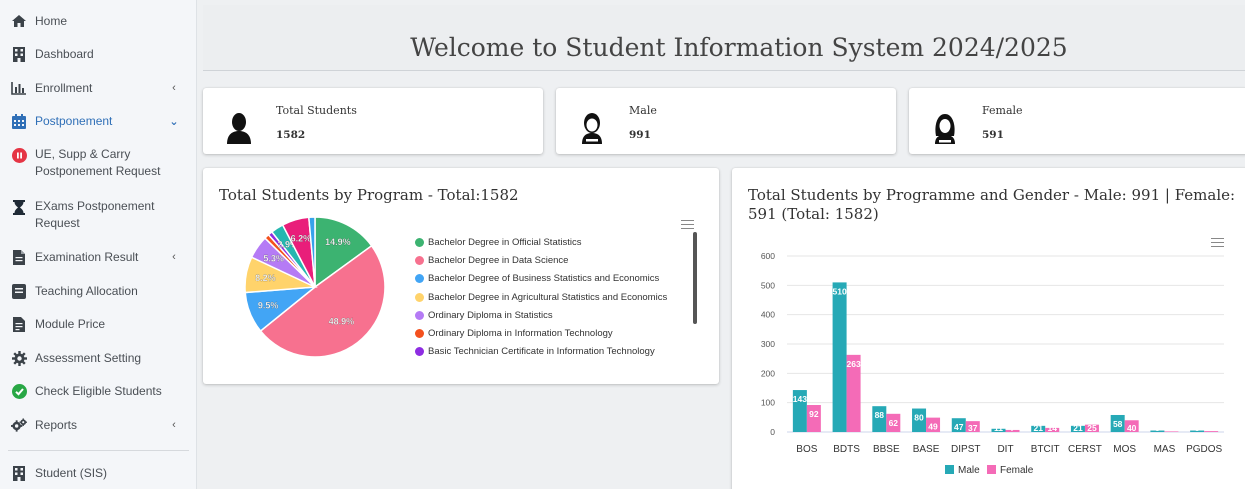  Describe the element at coordinates (768, 344) in the screenshot. I see `y-tick-label: 300` at that location.